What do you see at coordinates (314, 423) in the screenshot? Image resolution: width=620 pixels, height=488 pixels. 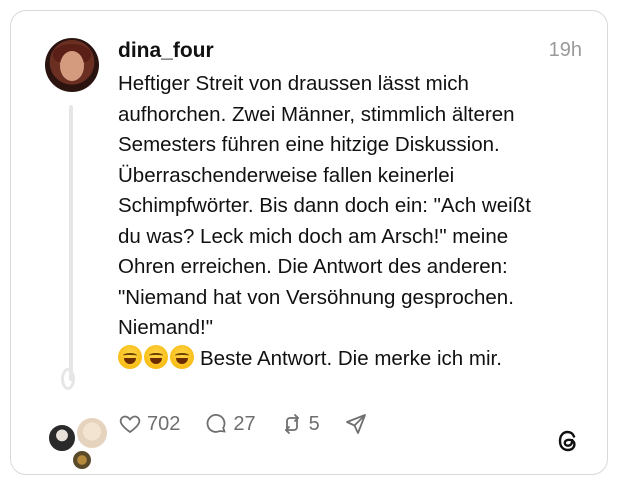 I see `repost-count: 5` at bounding box center [314, 423].